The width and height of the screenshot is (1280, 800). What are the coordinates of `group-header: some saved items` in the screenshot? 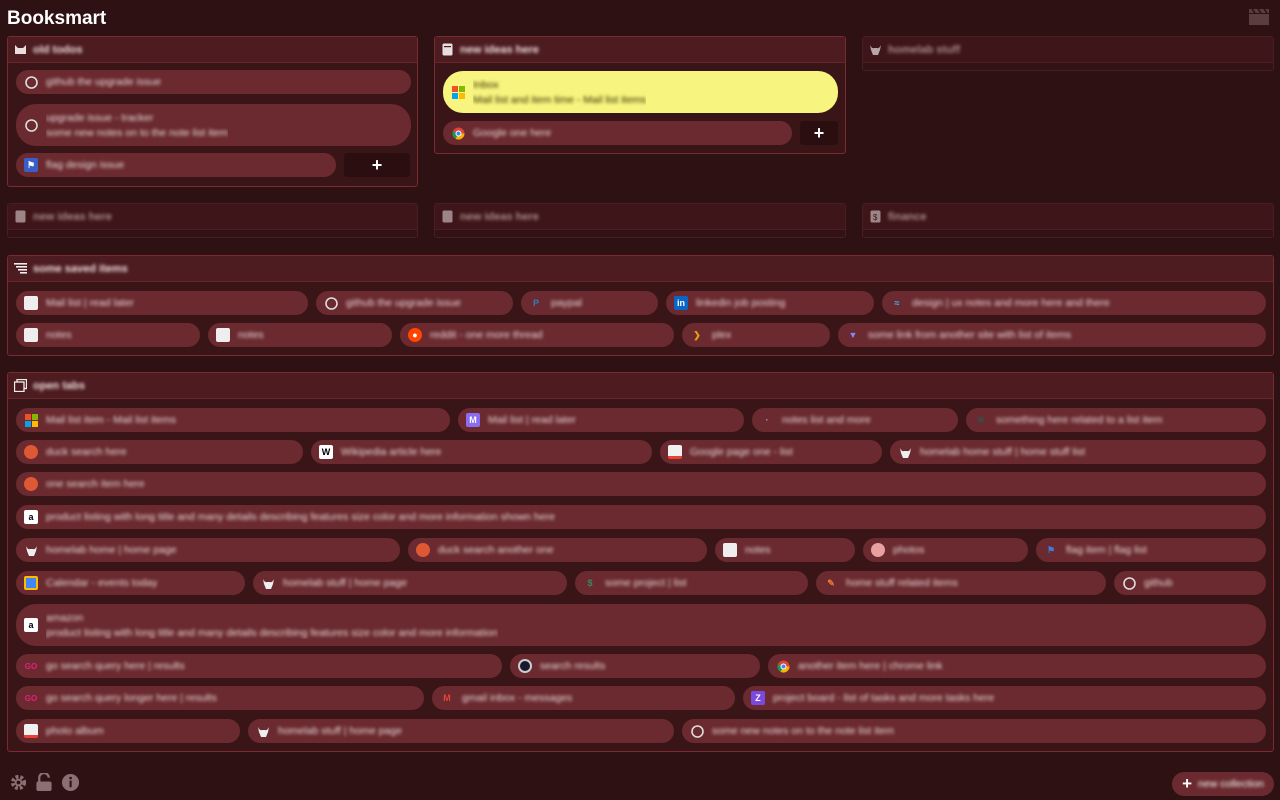 It's located at (640, 269).